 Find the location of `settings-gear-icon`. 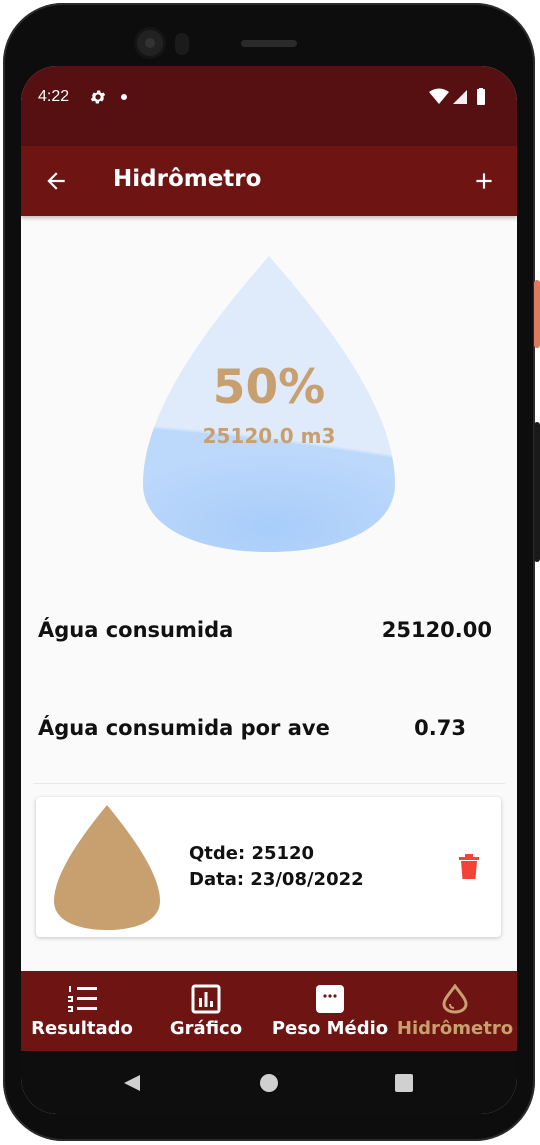

settings-gear-icon is located at coordinates (98, 97).